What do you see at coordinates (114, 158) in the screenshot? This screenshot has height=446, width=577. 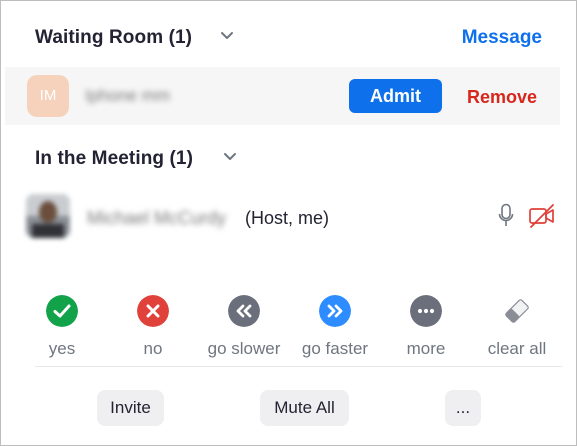 I see `in-meeting-title: In the Meeting (1)` at bounding box center [114, 158].